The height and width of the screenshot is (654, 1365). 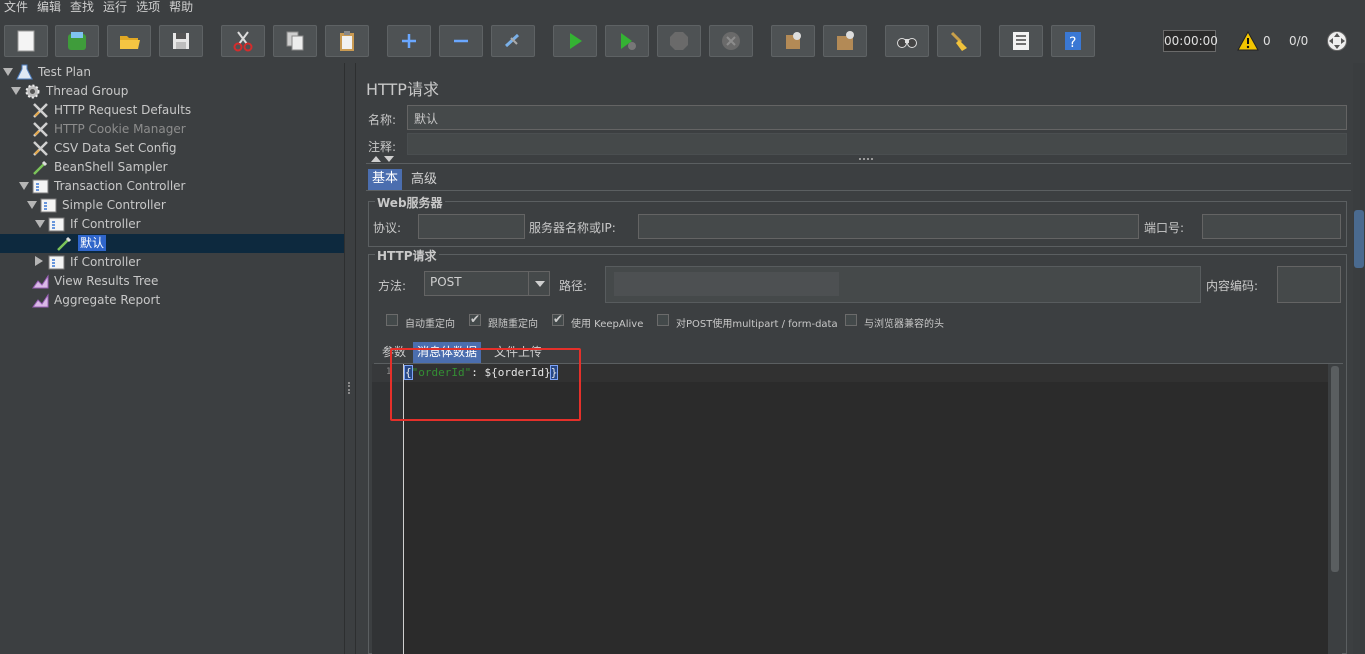 What do you see at coordinates (26, 41) in the screenshot?
I see `new-button` at bounding box center [26, 41].